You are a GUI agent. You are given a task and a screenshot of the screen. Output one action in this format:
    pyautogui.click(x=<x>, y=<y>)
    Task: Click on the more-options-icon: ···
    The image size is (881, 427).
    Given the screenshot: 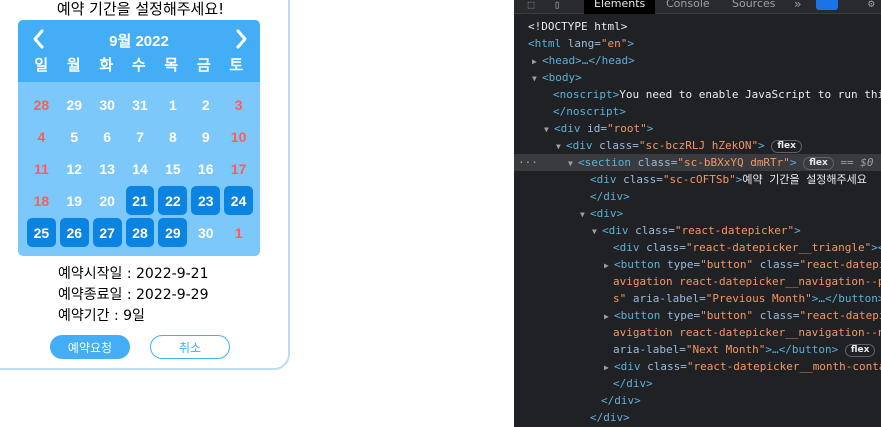 What is the action you would take?
    pyautogui.click(x=528, y=162)
    